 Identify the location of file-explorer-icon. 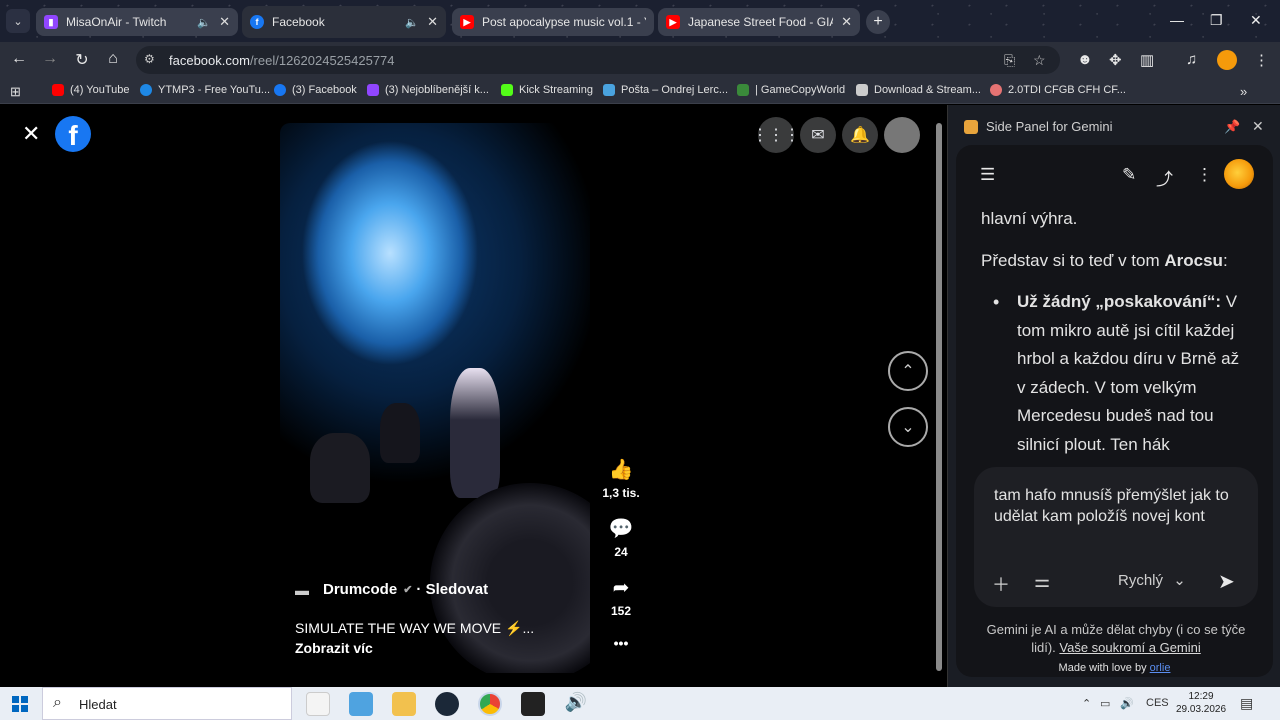
(404, 704).